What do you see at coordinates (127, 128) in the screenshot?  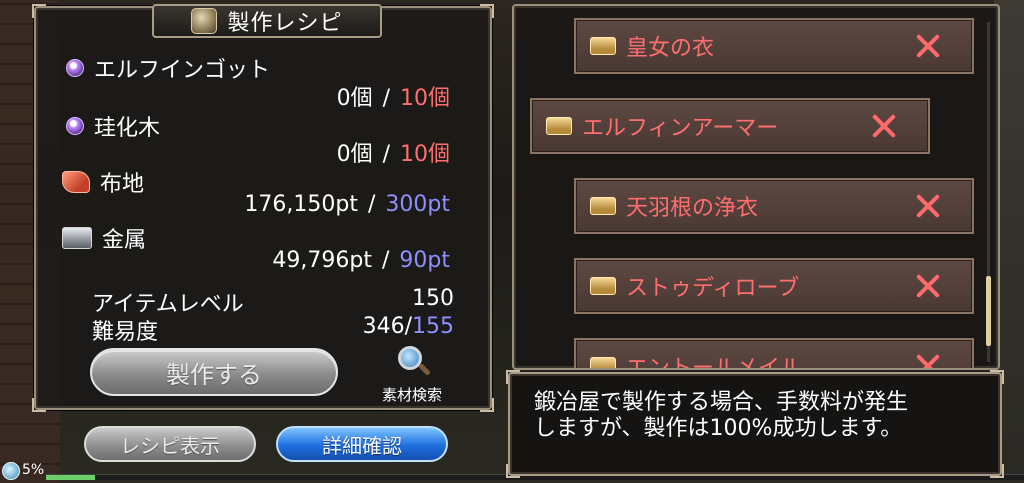 I see `material-name: 珪化木` at bounding box center [127, 128].